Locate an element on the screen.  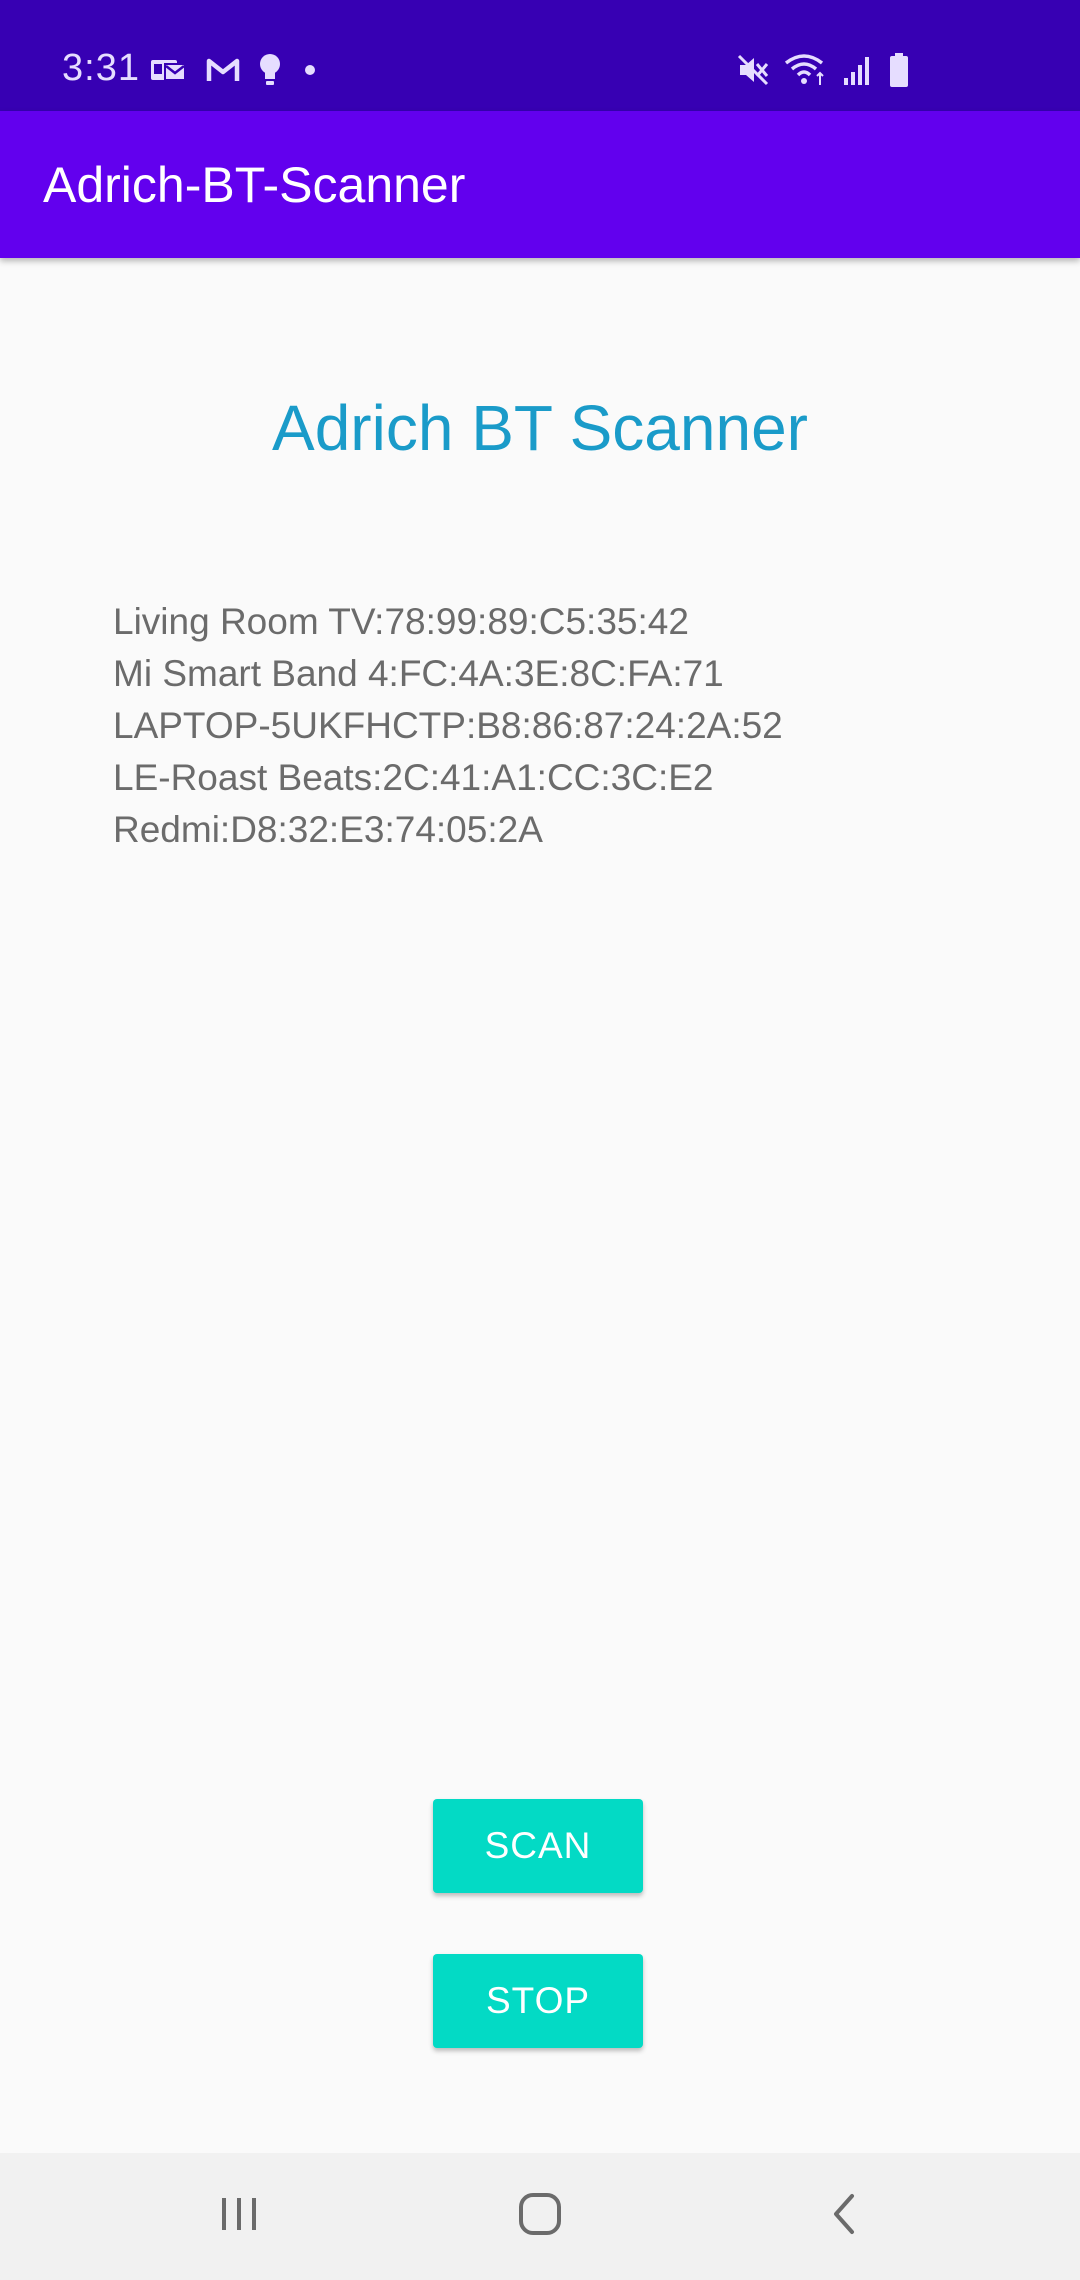
dot-icon is located at coordinates (310, 70).